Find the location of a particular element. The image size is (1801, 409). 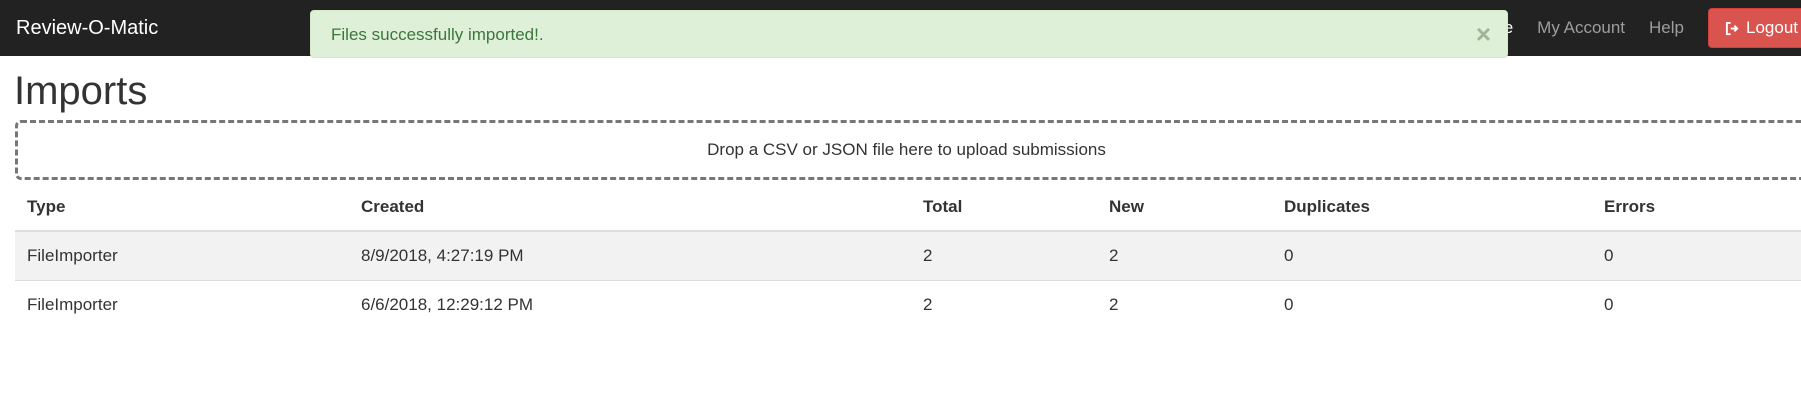

table-header-row: Type Created Total New Duplicates Errors is located at coordinates (908, 207).